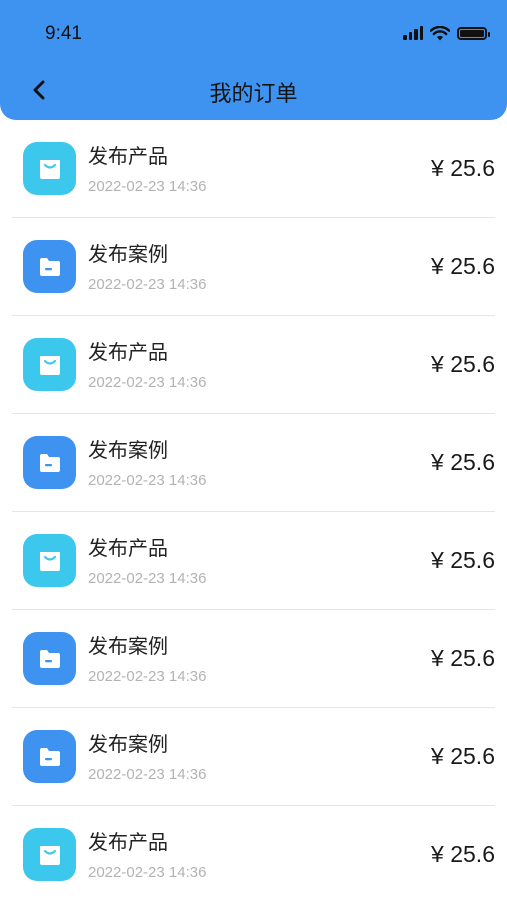 This screenshot has height=904, width=507. What do you see at coordinates (440, 32) in the screenshot?
I see `wifi-icon` at bounding box center [440, 32].